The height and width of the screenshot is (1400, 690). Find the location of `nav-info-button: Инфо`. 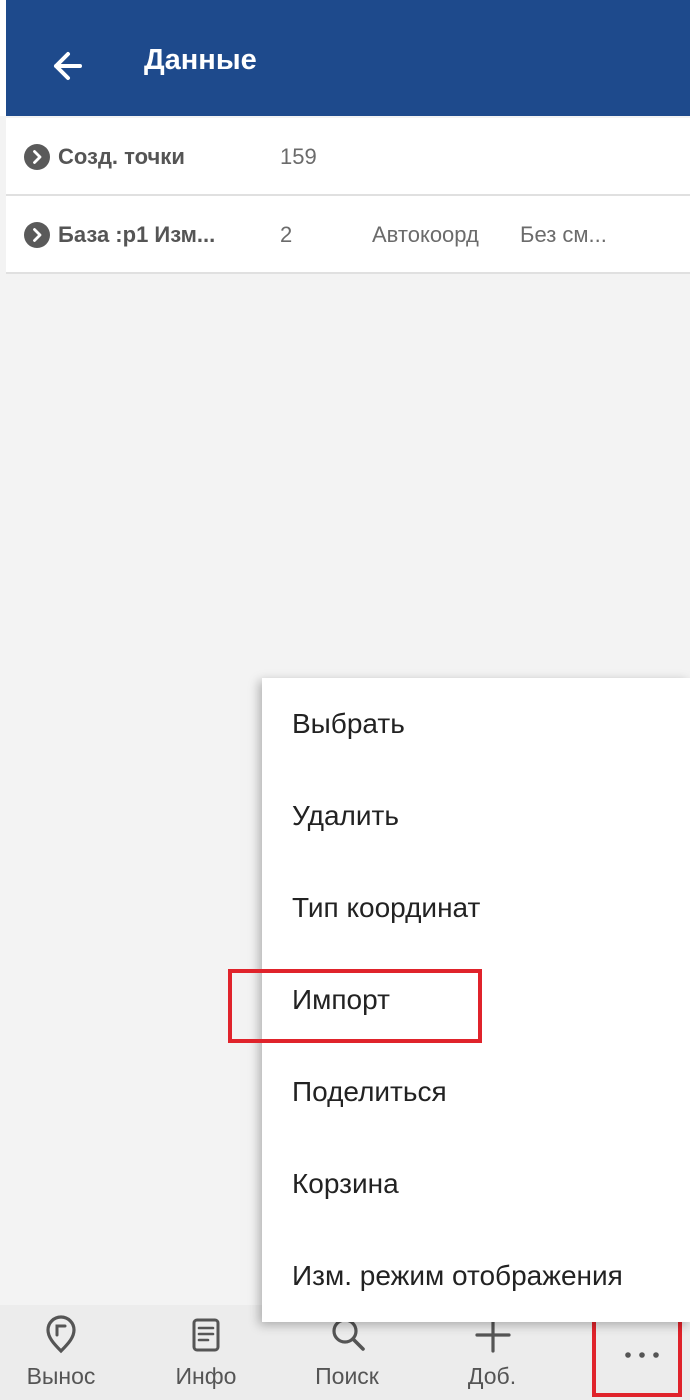

nav-info-button: Инфо is located at coordinates (206, 1352).